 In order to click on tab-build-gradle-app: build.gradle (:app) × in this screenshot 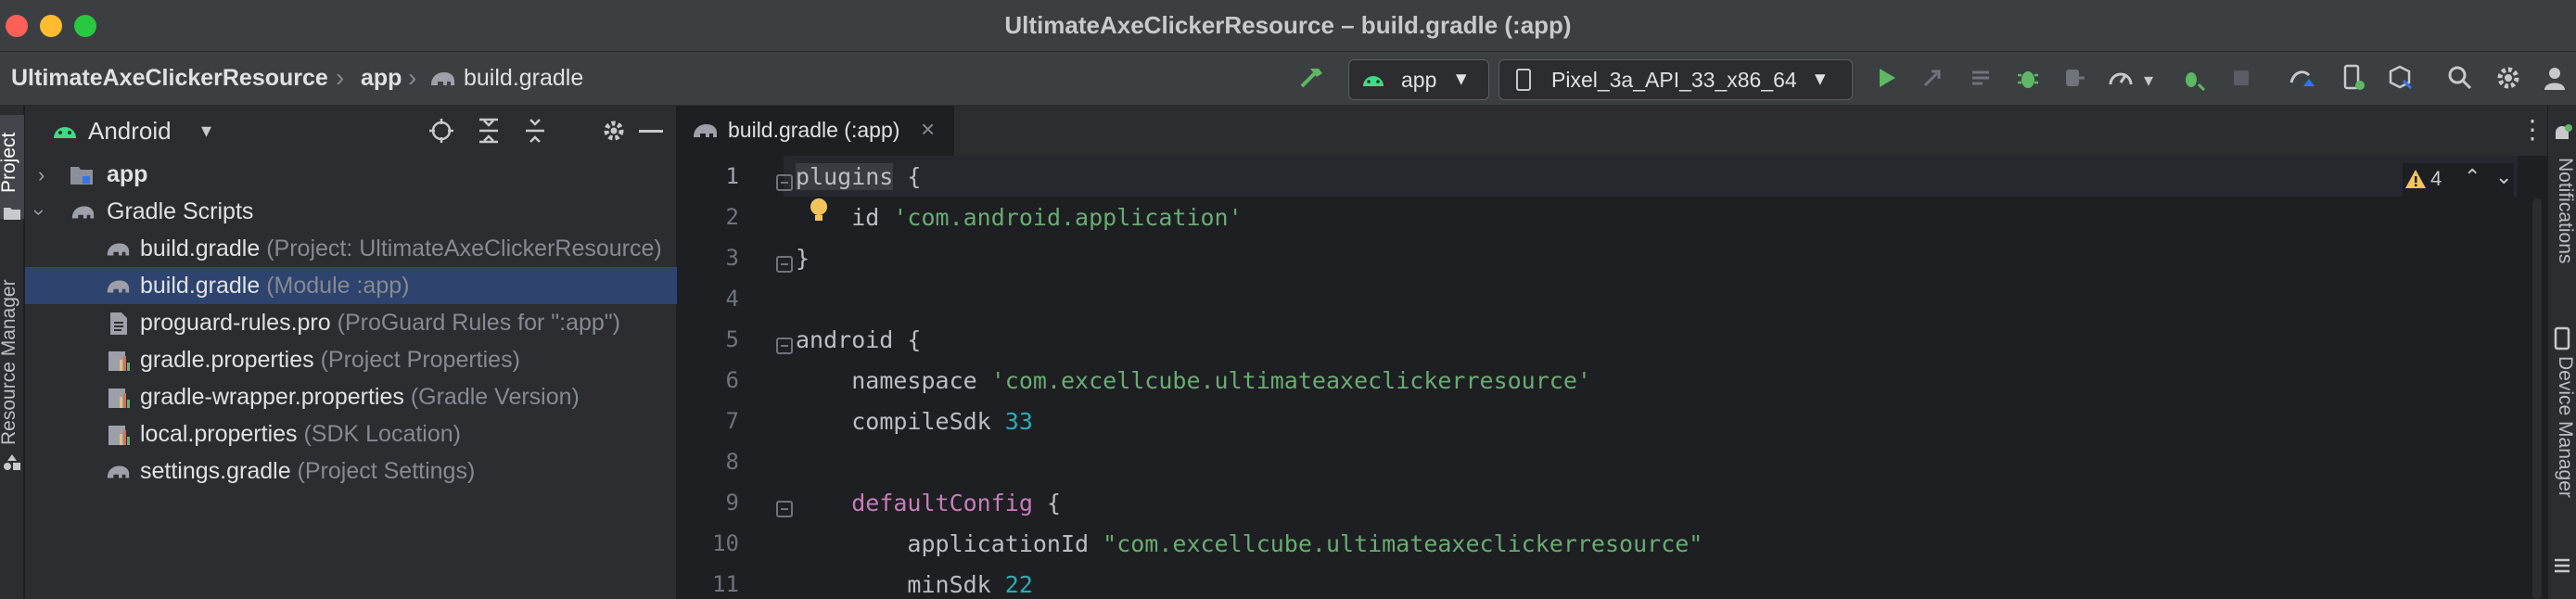, I will do `click(816, 132)`.